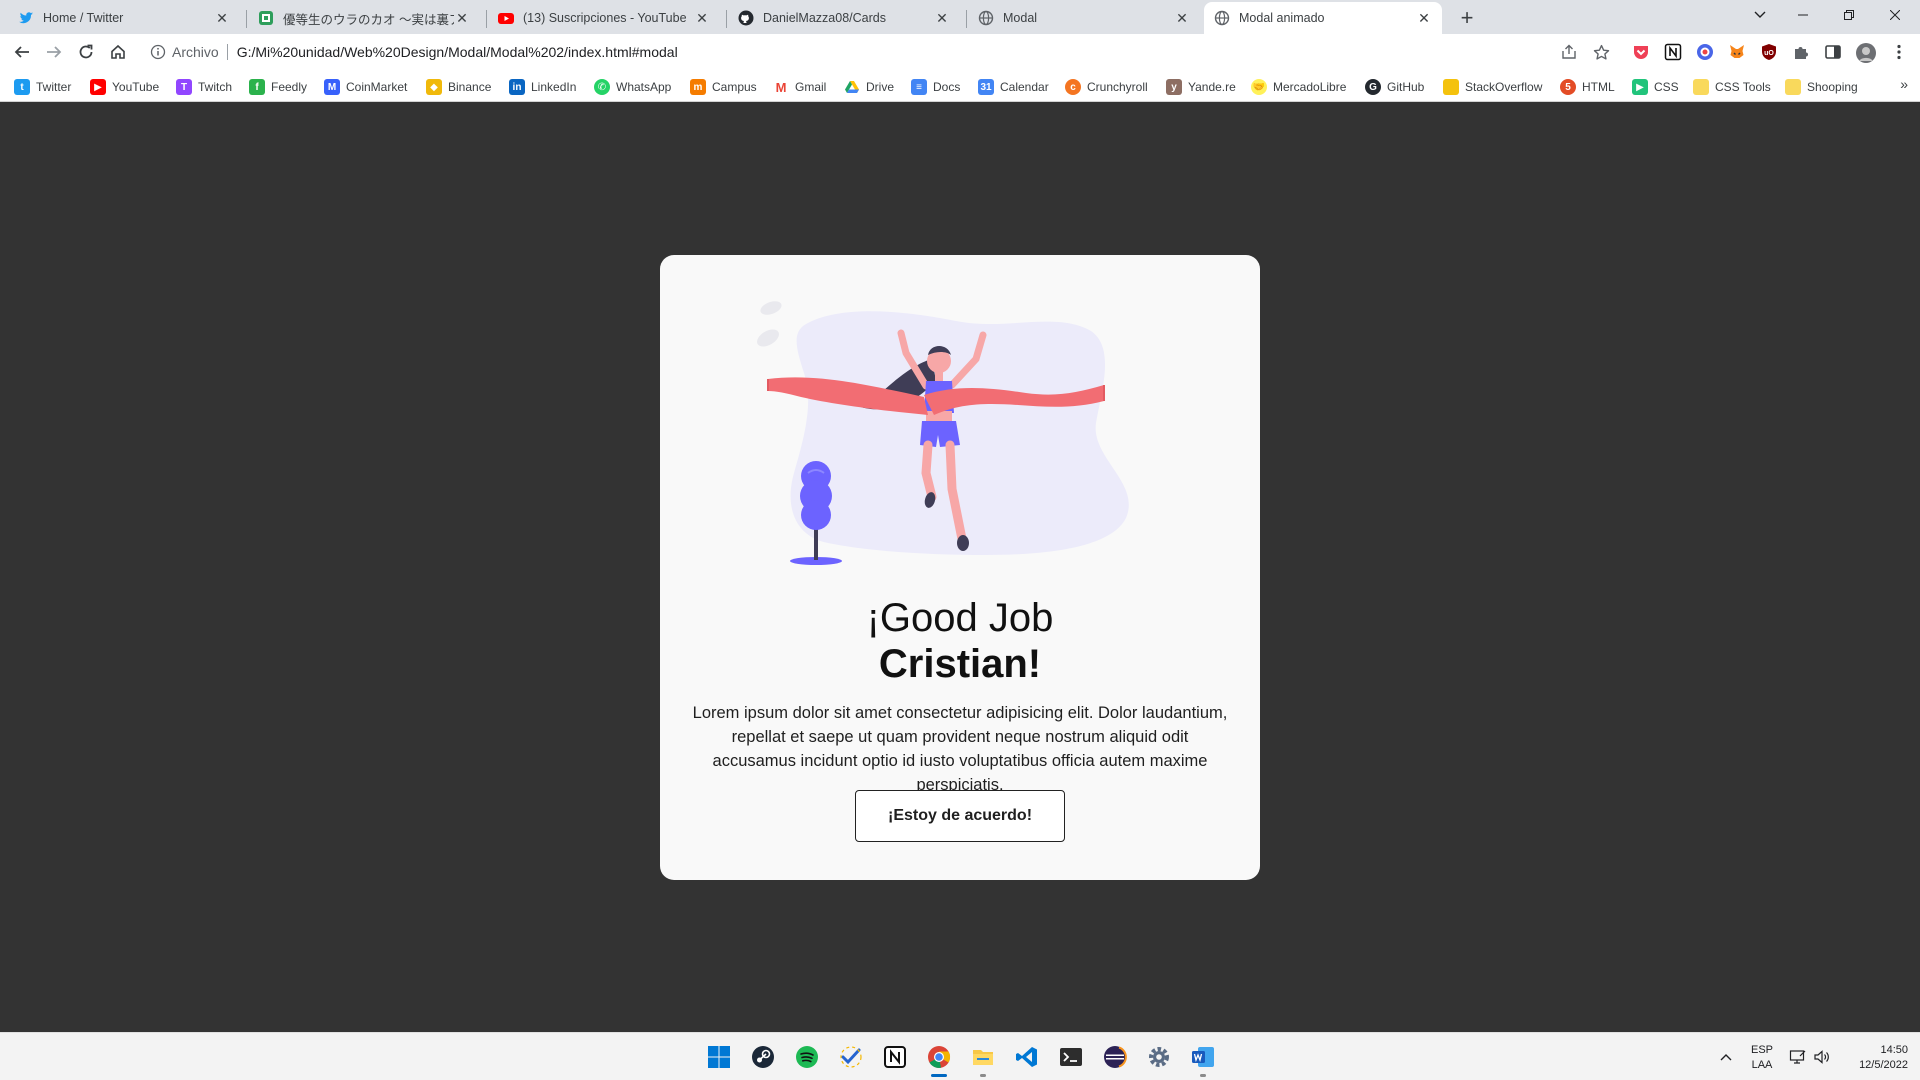 The width and height of the screenshot is (1920, 1080). I want to click on reload-icon, so click(86, 51).